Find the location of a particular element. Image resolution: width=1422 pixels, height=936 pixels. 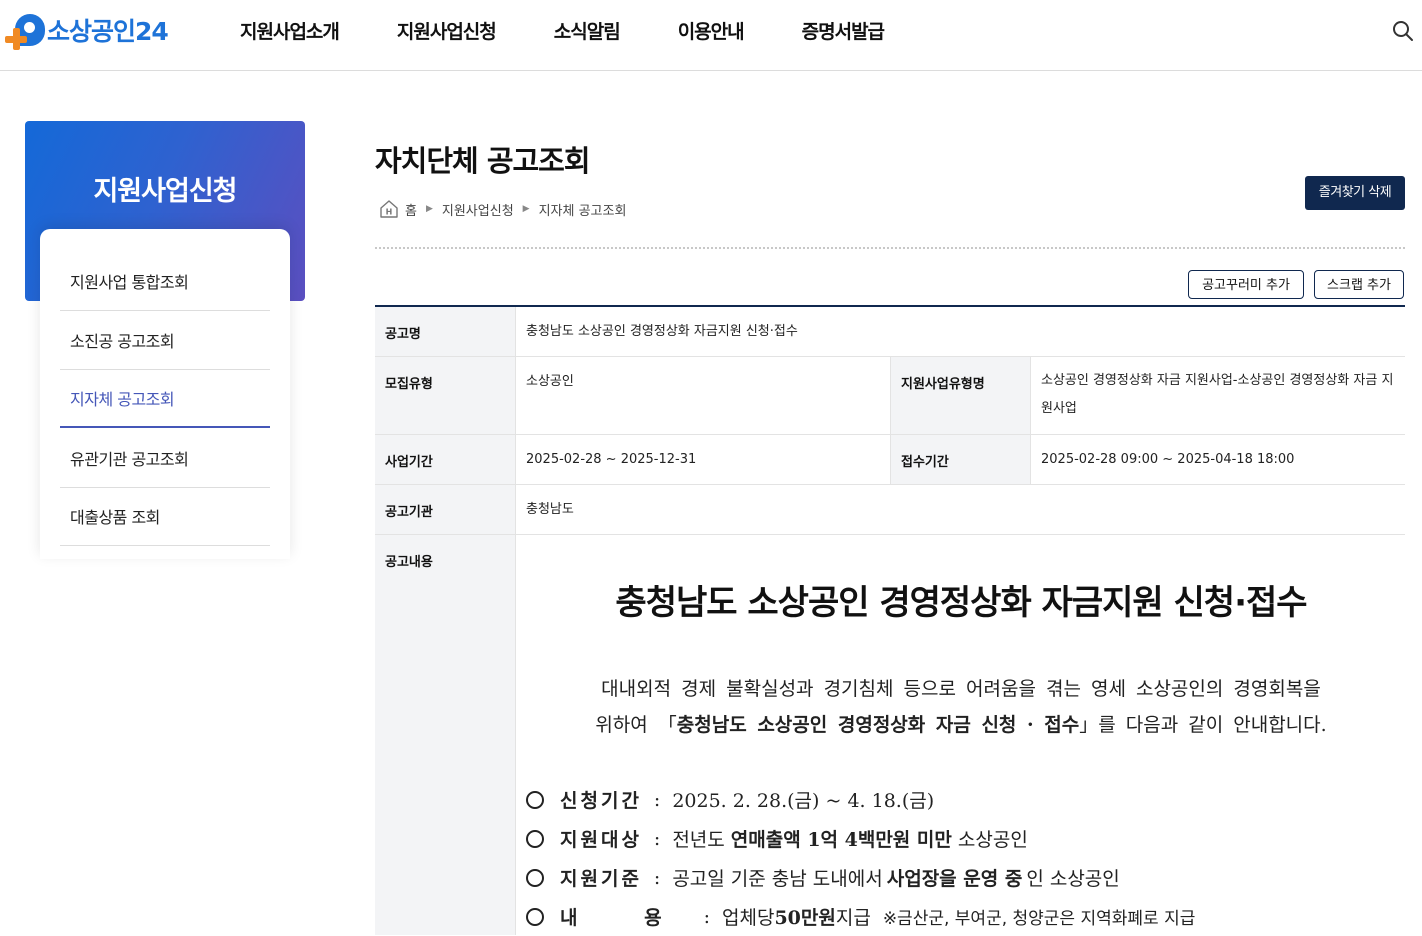

nav-item-intro: 지원사업소개 is located at coordinates (290, 30).